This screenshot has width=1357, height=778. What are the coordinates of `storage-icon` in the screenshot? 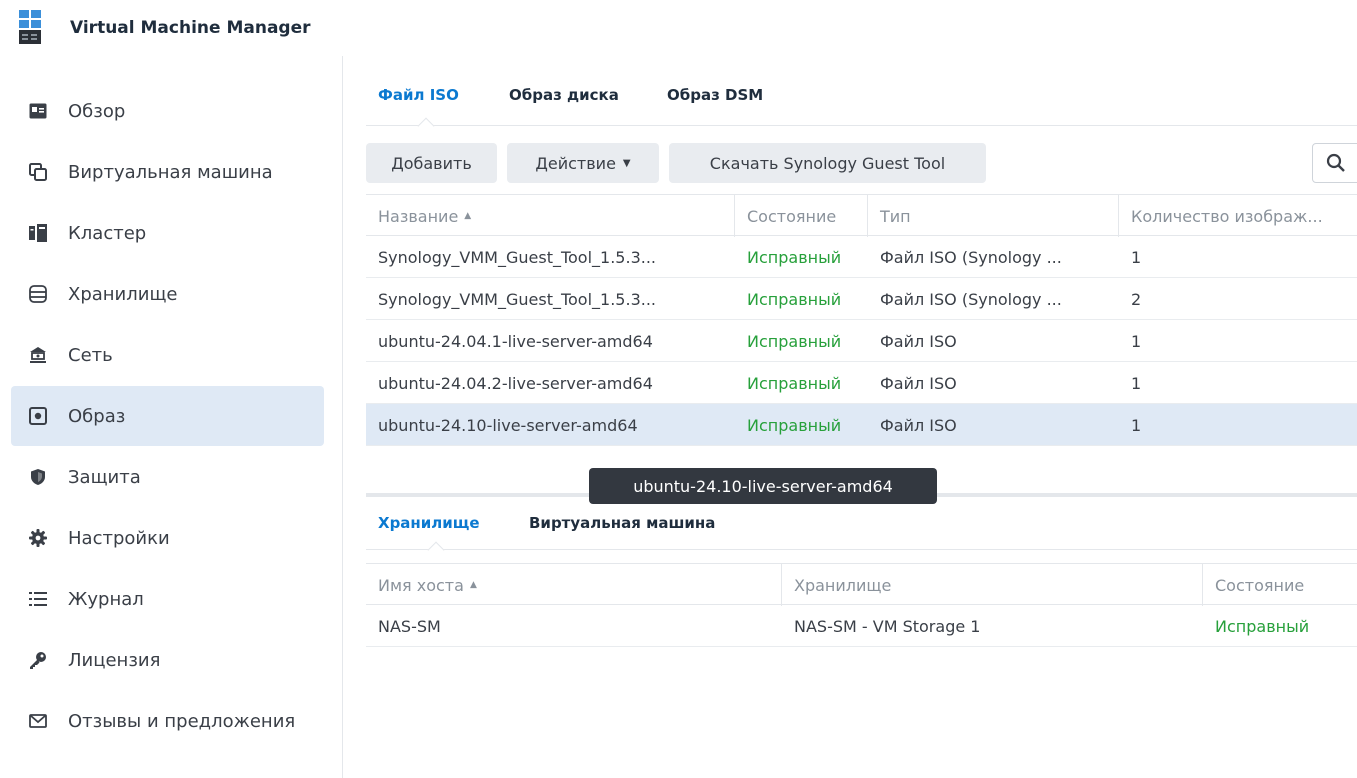 It's located at (38, 294).